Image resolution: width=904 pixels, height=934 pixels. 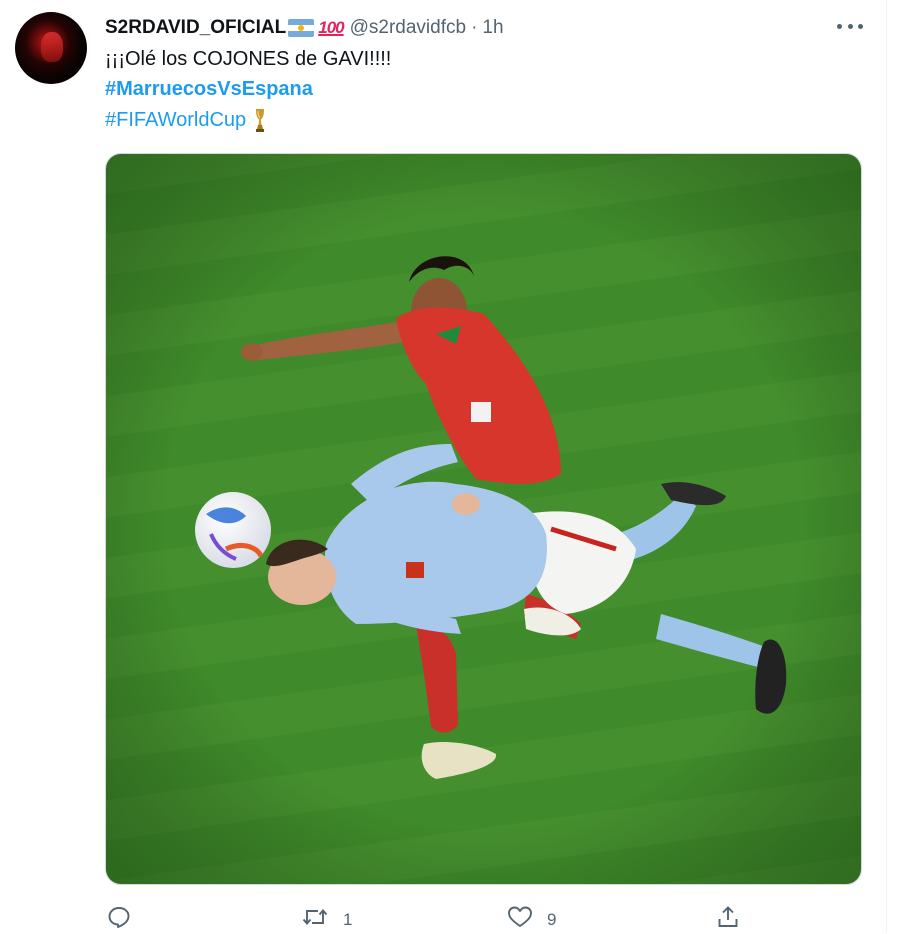 What do you see at coordinates (260, 120) in the screenshot?
I see `trophy-icon` at bounding box center [260, 120].